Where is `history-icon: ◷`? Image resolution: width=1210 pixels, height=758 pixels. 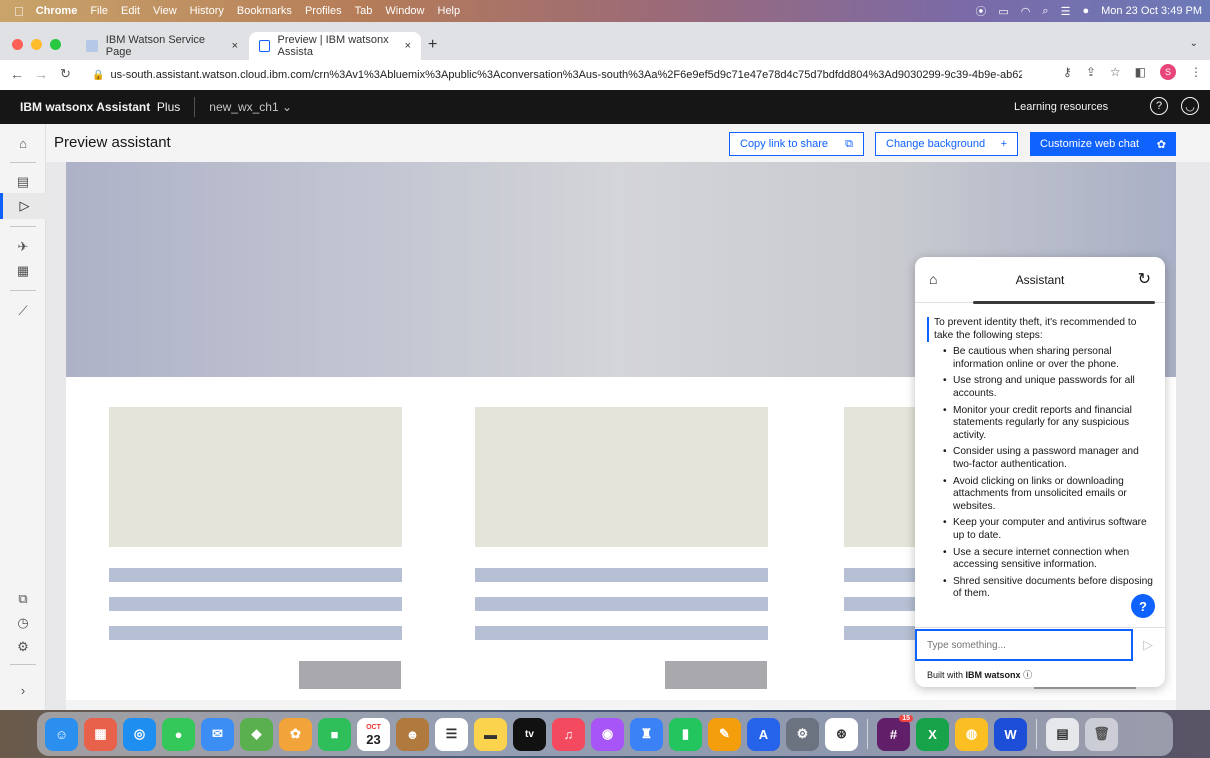
history-icon: ◷ is located at coordinates (23, 623).